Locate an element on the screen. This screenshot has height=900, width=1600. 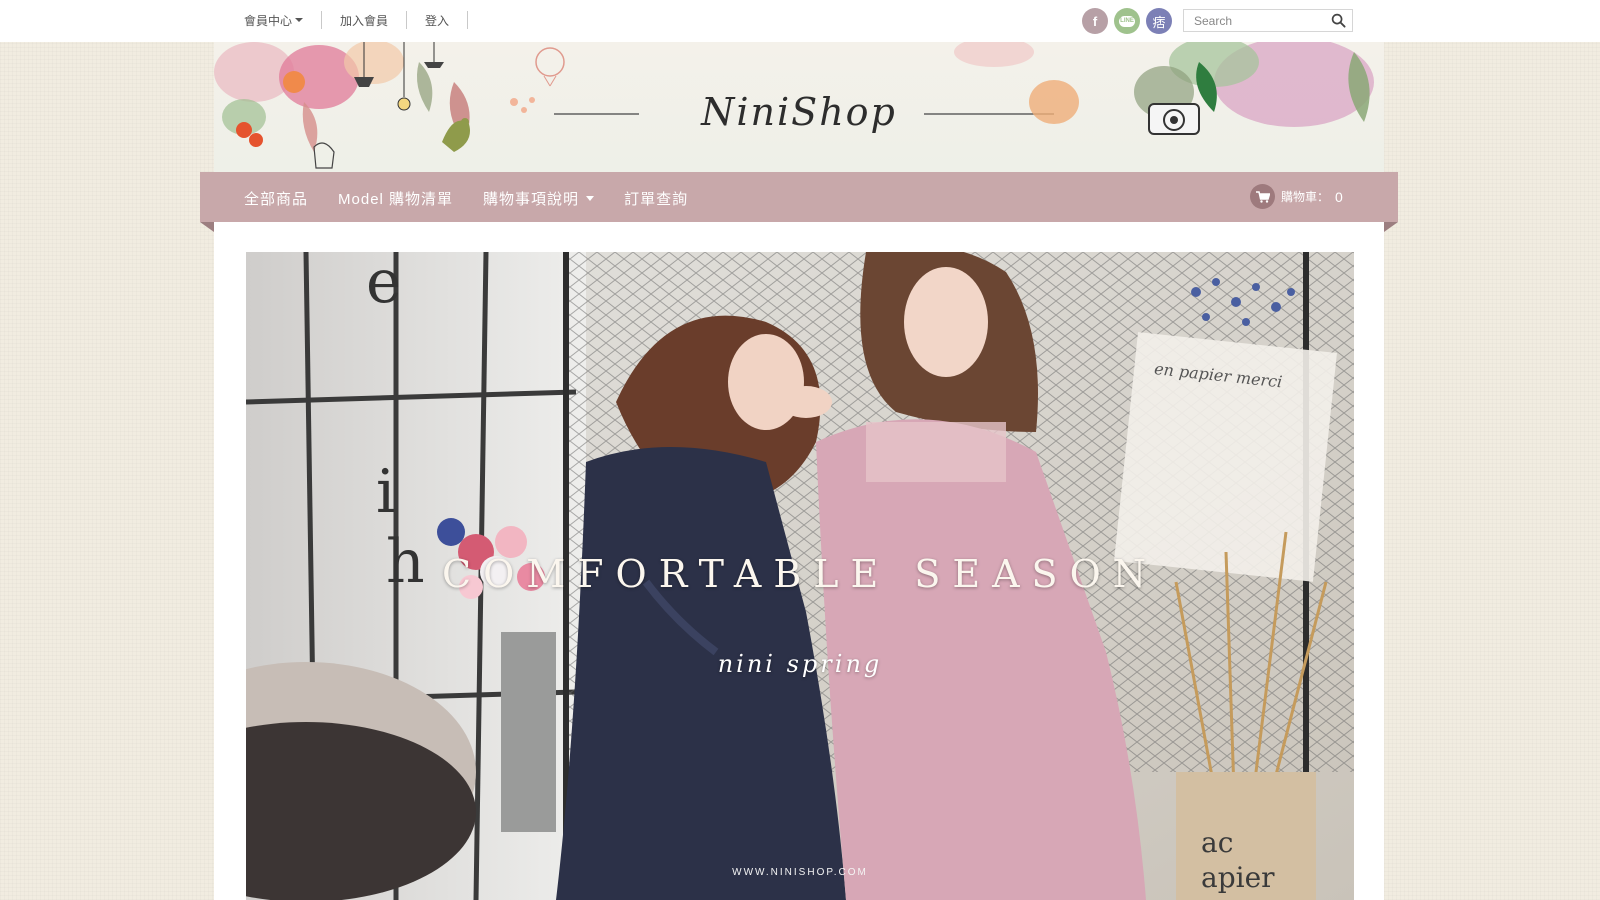
hero-subtitle: nini spring is located at coordinates (800, 664).